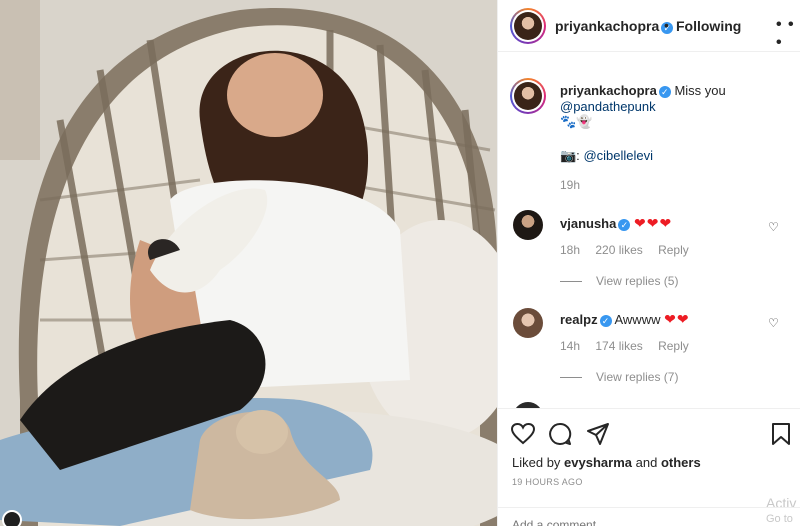  Describe the element at coordinates (646, 462) in the screenshot. I see `liked-by-and: and` at that location.